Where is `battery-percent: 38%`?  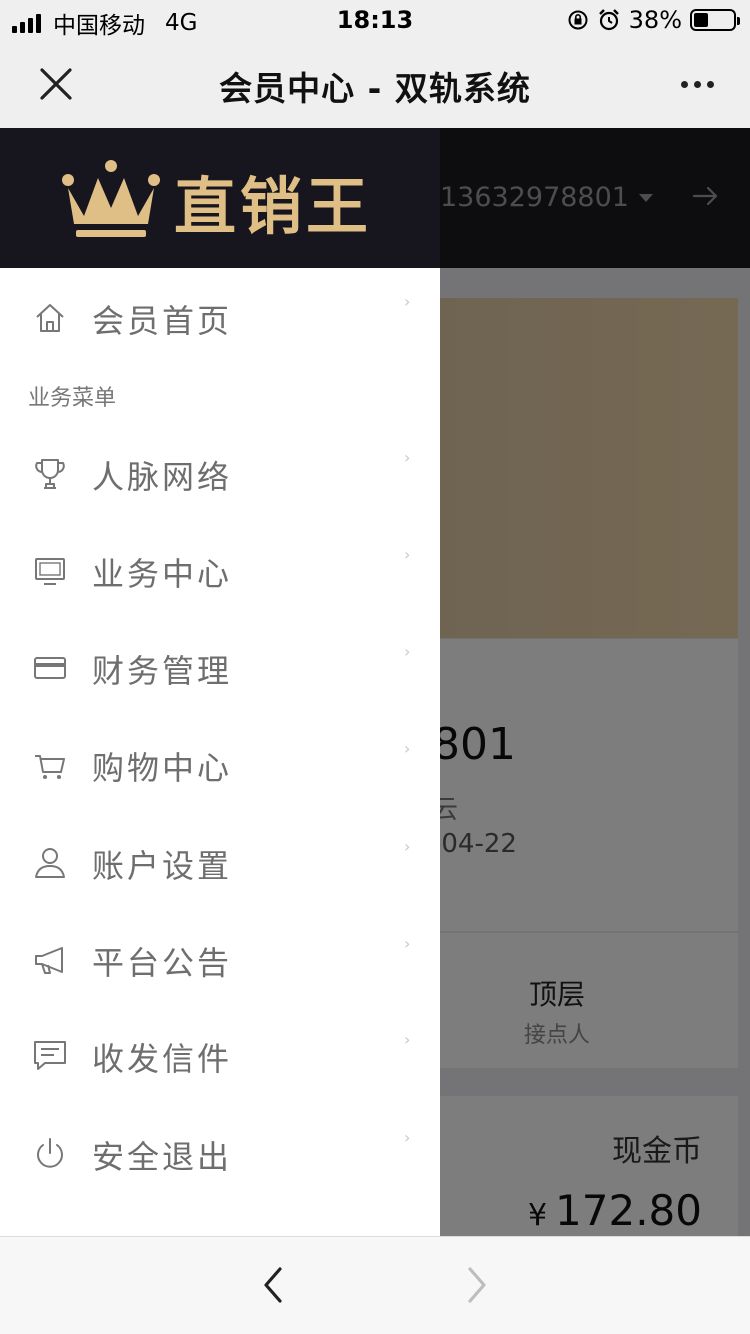
battery-percent: 38% is located at coordinates (655, 20).